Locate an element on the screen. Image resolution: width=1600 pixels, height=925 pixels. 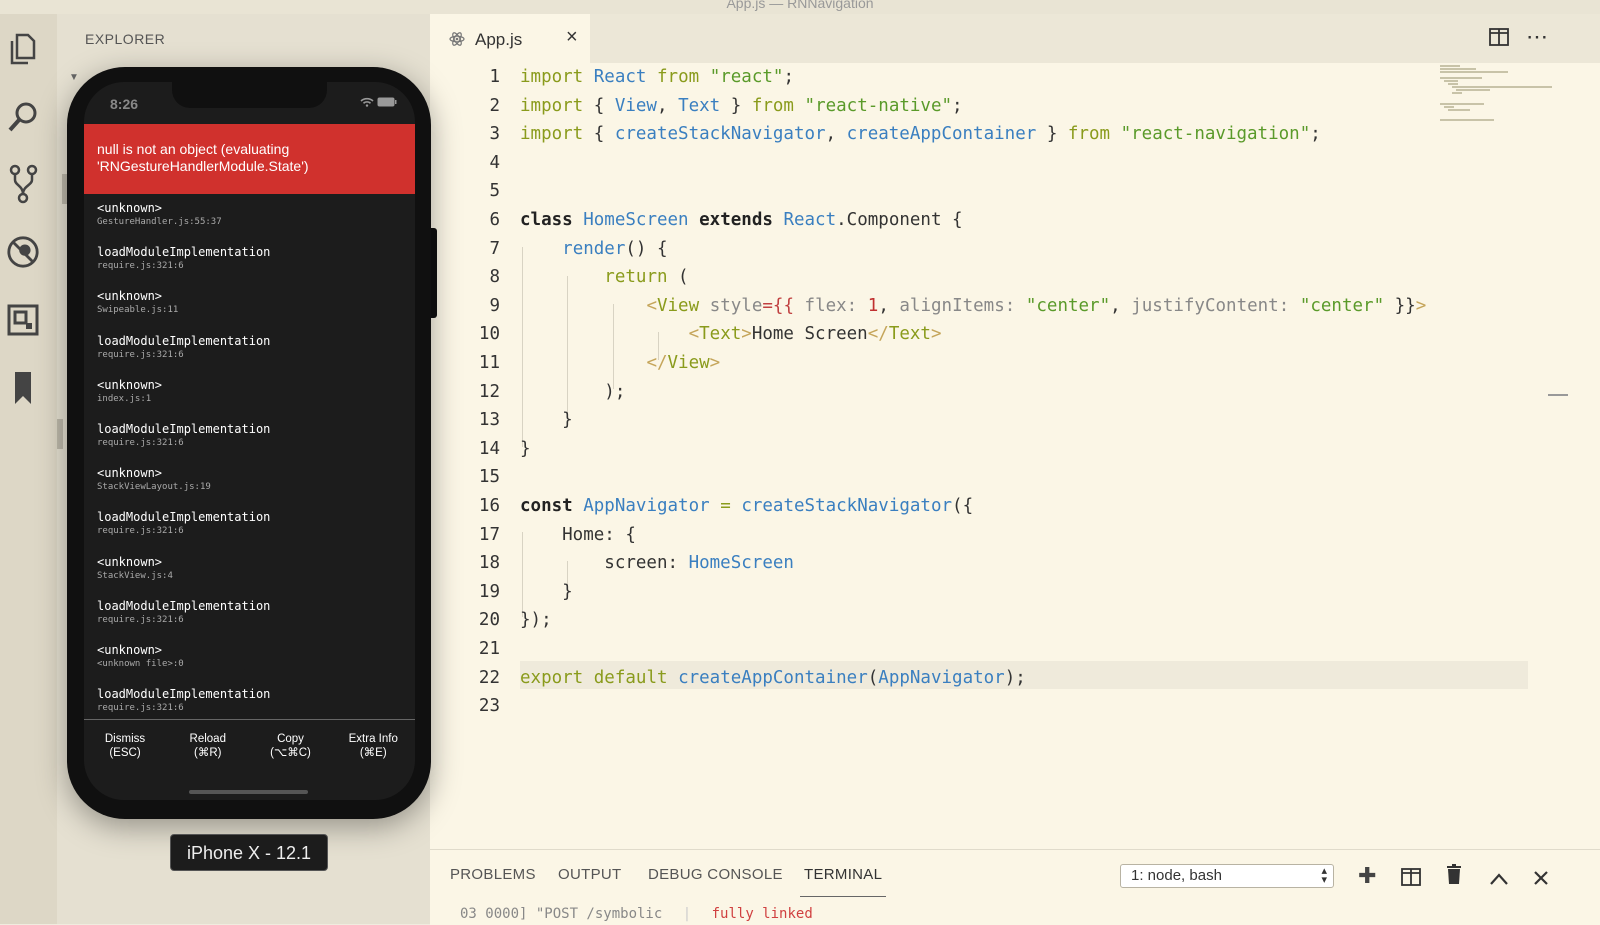
battery-icon is located at coordinates (387, 103).